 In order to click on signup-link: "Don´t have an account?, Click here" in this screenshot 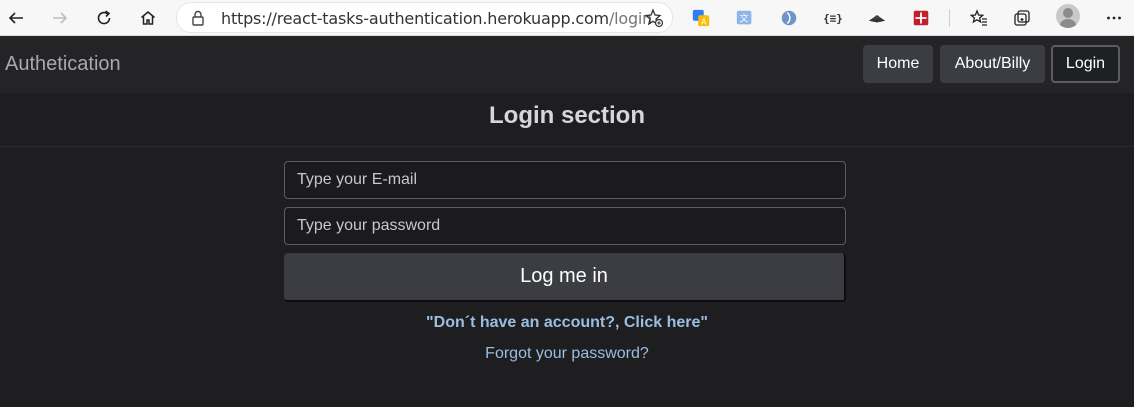, I will do `click(567, 323)`.